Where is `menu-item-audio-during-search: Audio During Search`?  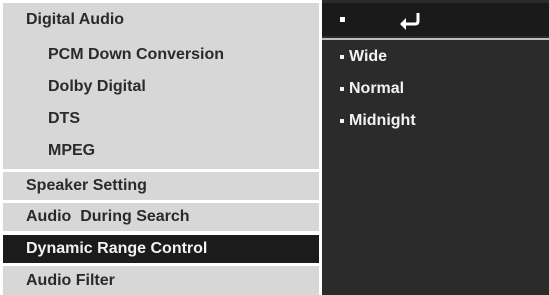 menu-item-audio-during-search: Audio During Search is located at coordinates (161, 217).